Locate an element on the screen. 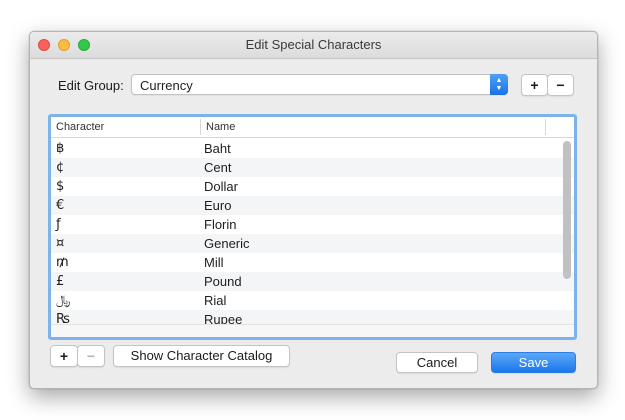 Image resolution: width=625 pixels, height=420 pixels. table-row: ¤ Generic is located at coordinates (312, 243).